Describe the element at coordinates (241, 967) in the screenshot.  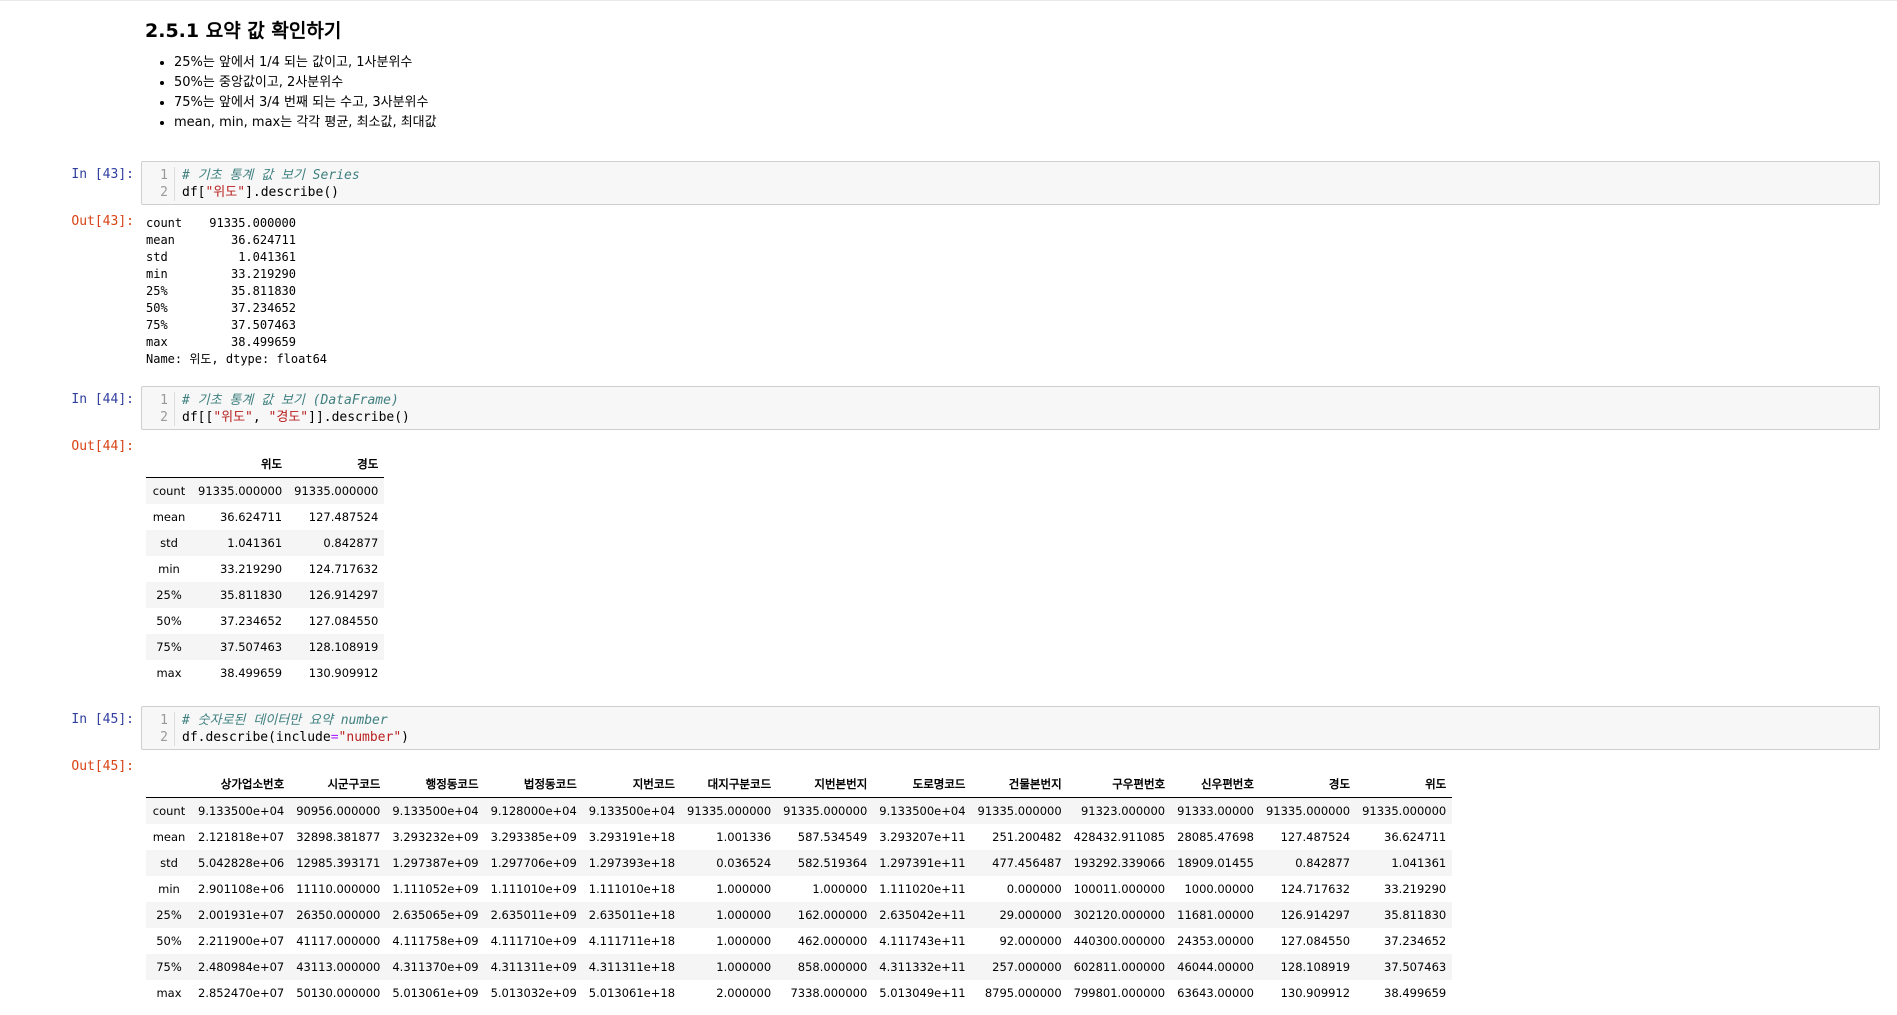
I see `table-cell: 2.480984e+07` at that location.